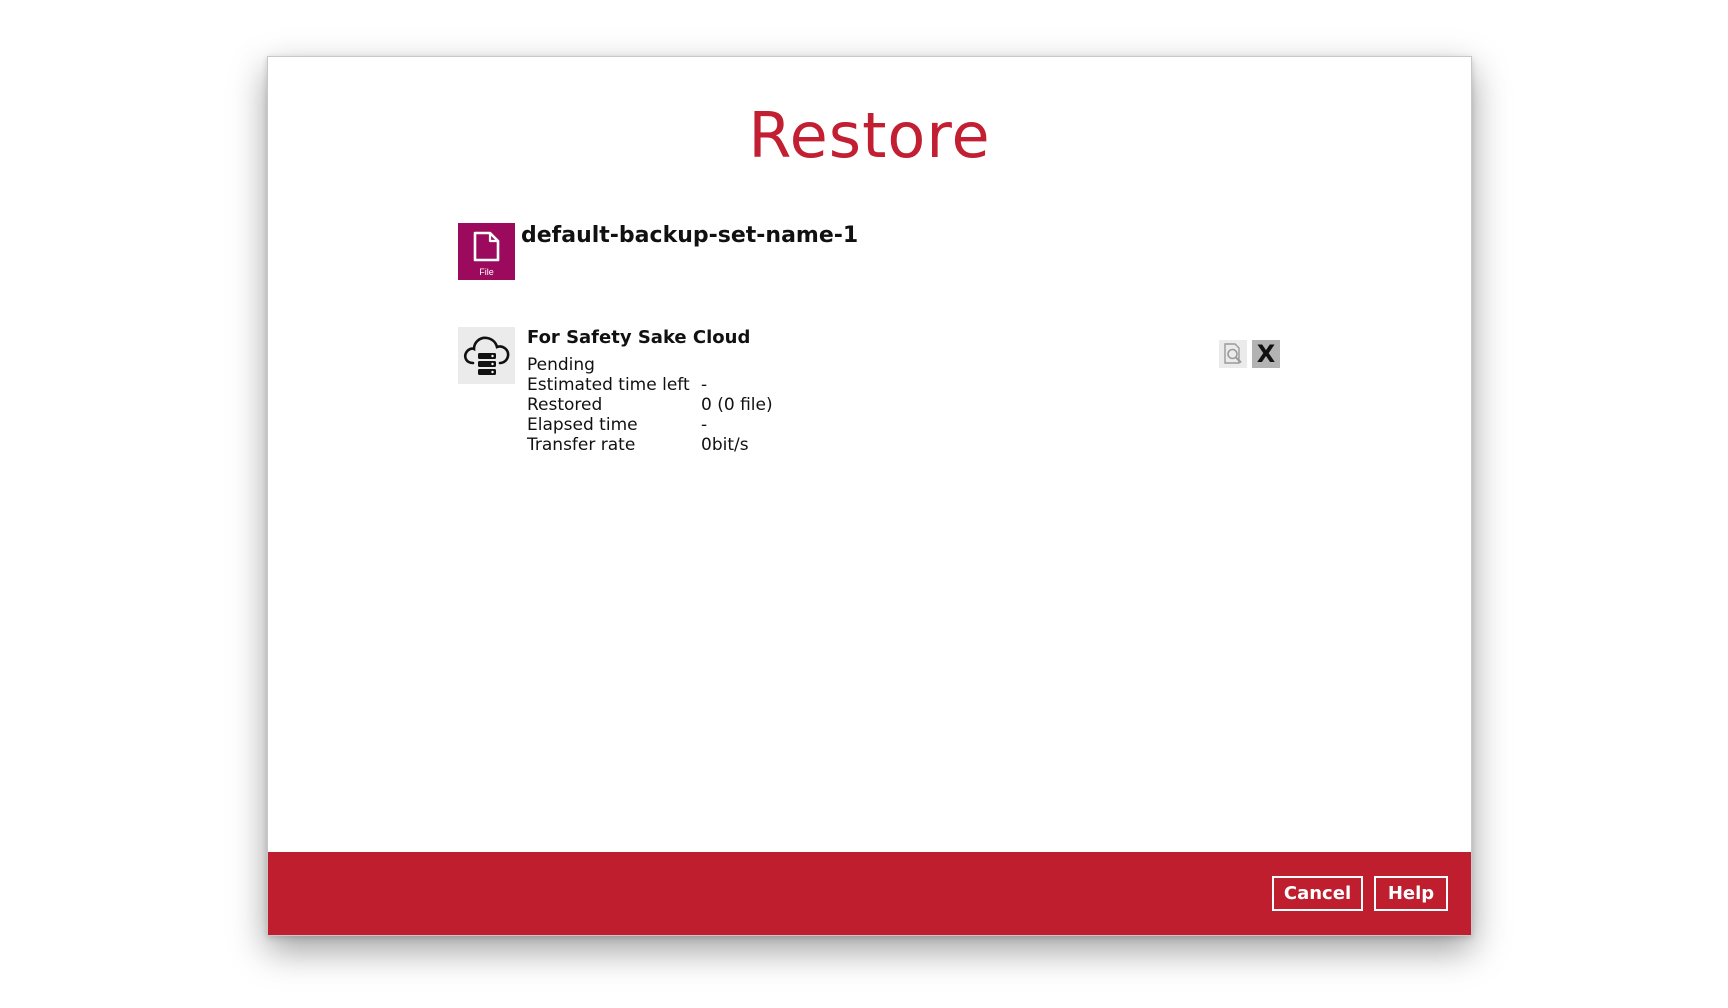 Image resolution: width=1728 pixels, height=1008 pixels. Describe the element at coordinates (650, 425) in the screenshot. I see `detail-row-elapsed-time: Elapsed time -` at that location.